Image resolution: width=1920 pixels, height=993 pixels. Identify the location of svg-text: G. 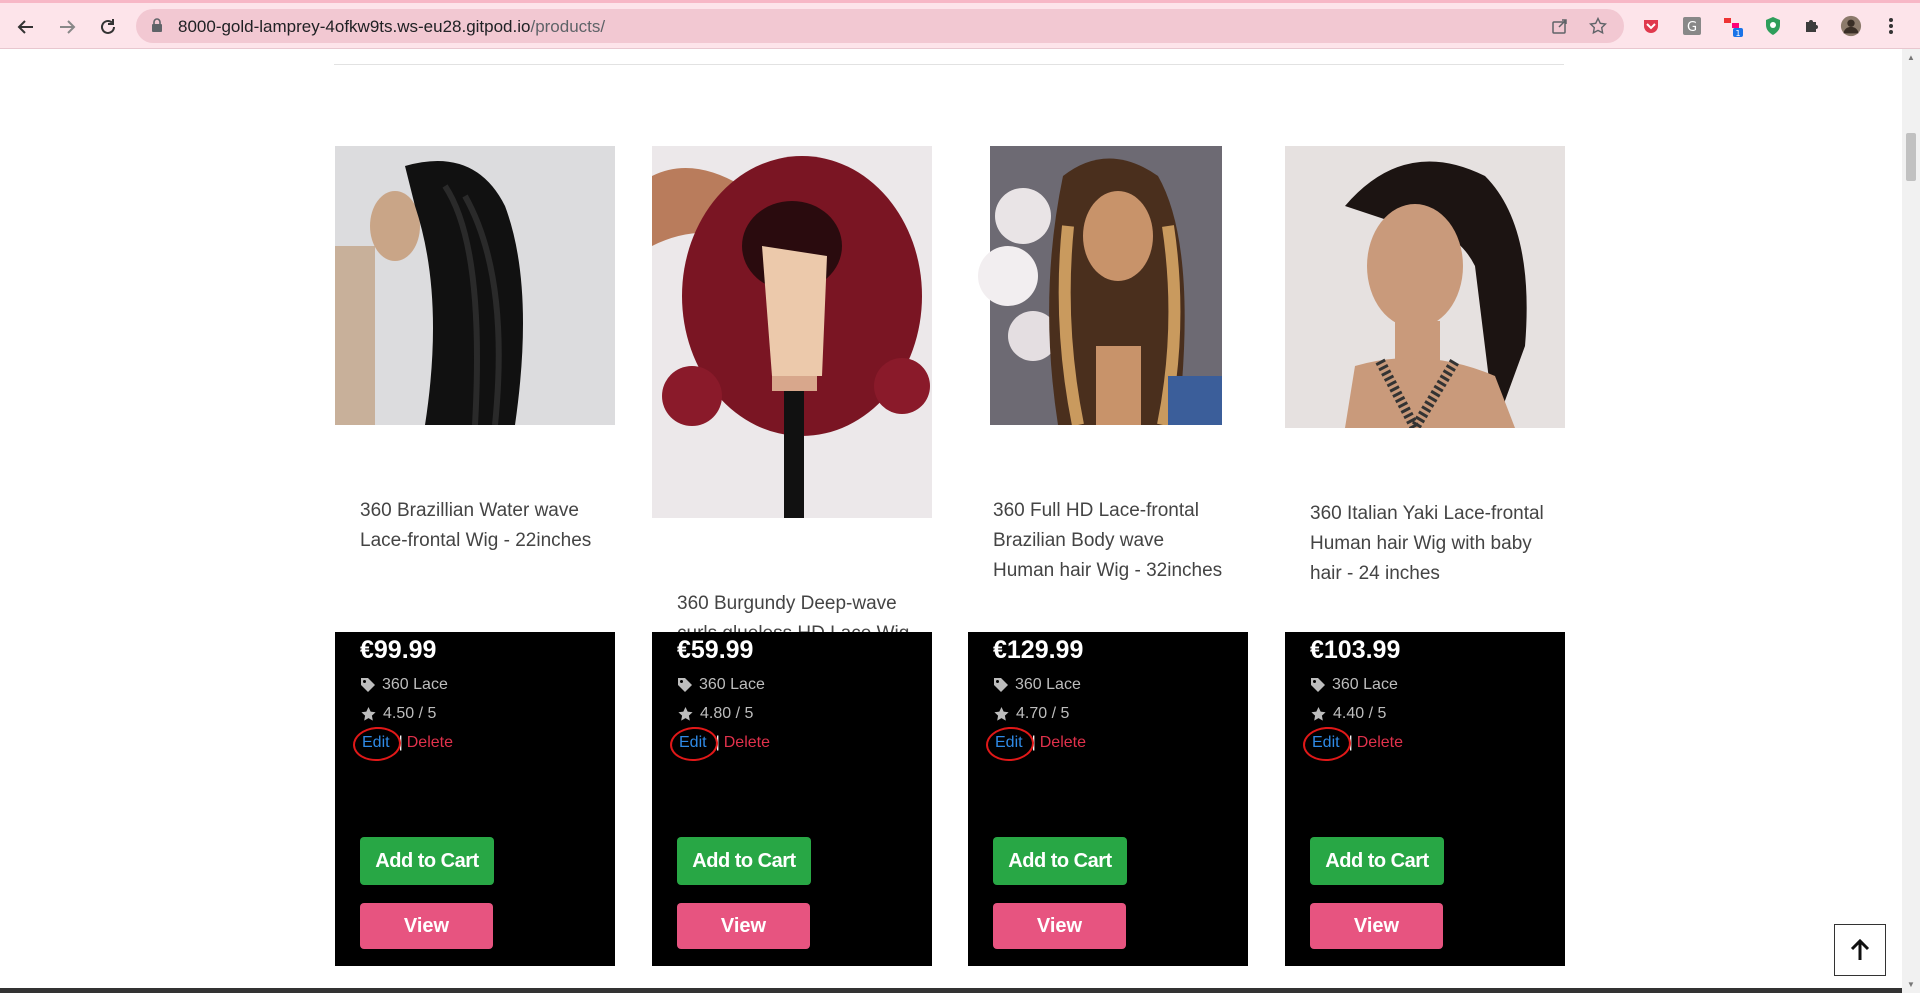
(1692, 27).